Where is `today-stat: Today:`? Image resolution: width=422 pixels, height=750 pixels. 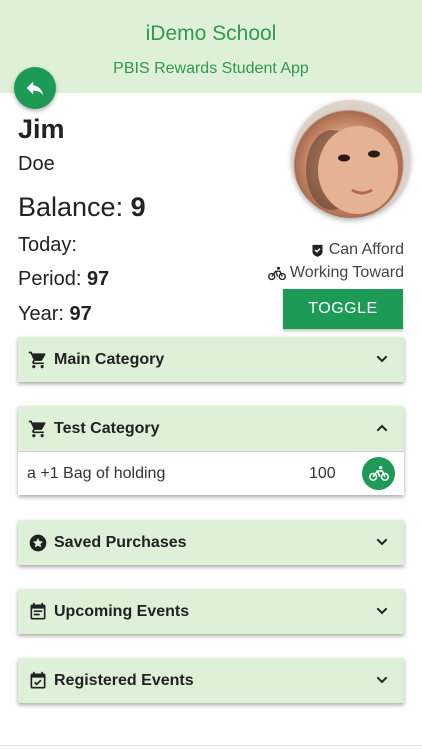
today-stat: Today: is located at coordinates (47, 245).